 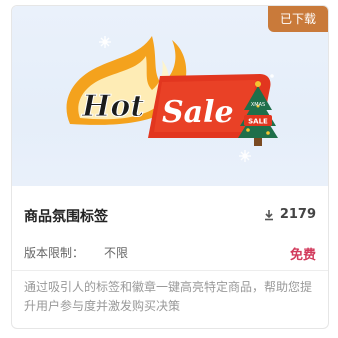 I want to click on download-icon, so click(x=268, y=214).